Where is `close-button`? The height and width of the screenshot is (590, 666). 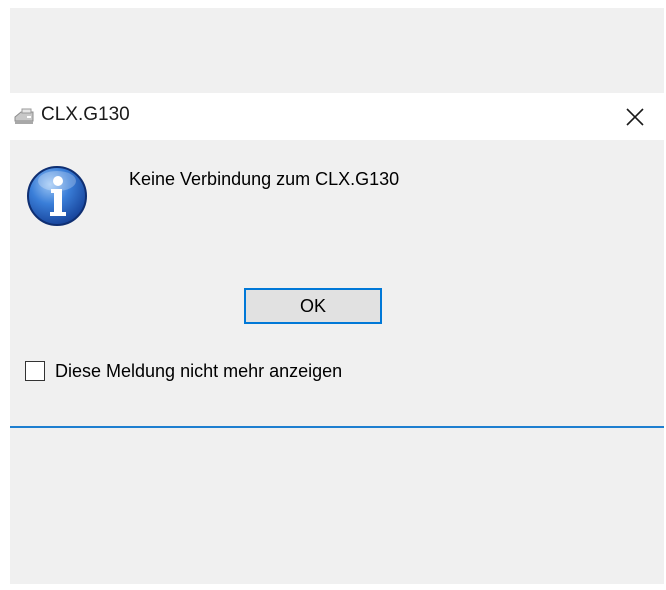
close-button is located at coordinates (635, 117).